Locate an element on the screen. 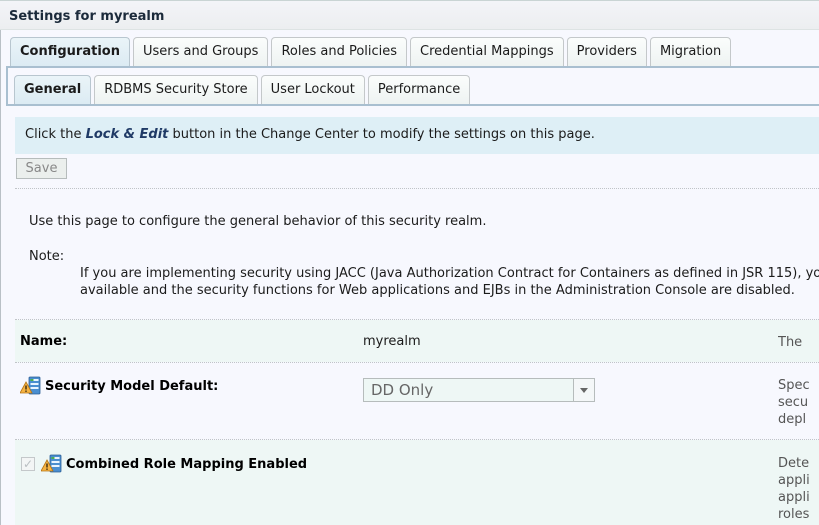 The image size is (819, 525). help-line: secu is located at coordinates (793, 402).